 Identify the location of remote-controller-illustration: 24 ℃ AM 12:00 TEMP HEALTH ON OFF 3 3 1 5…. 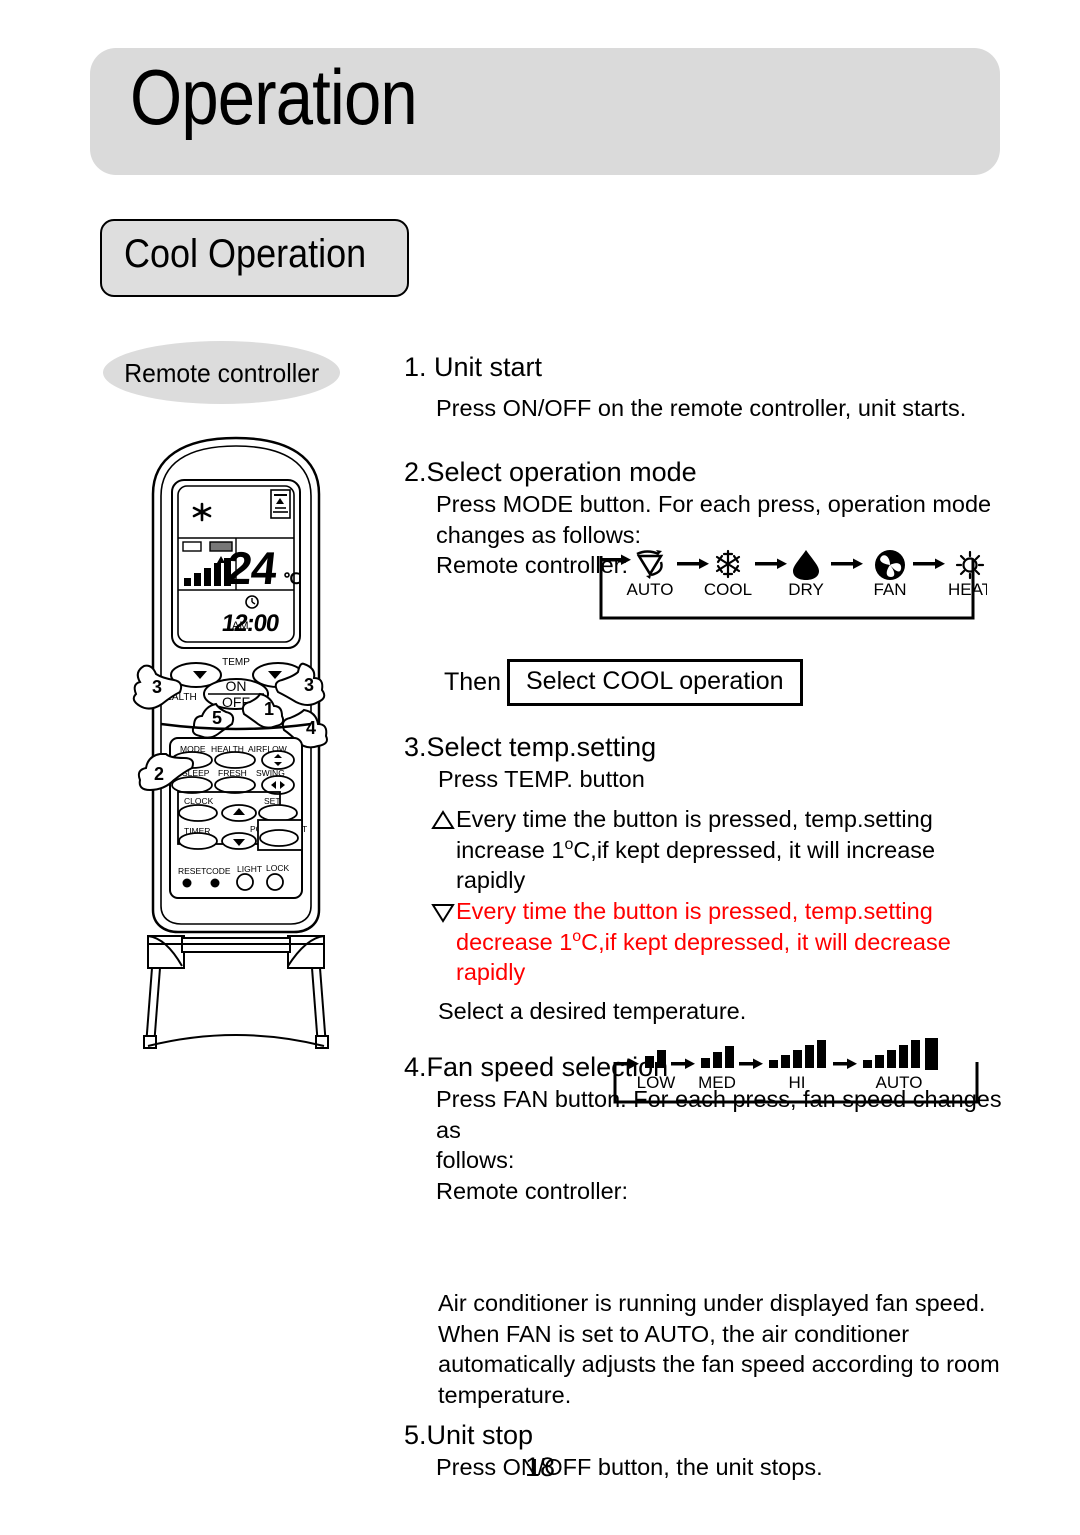
(236, 742).